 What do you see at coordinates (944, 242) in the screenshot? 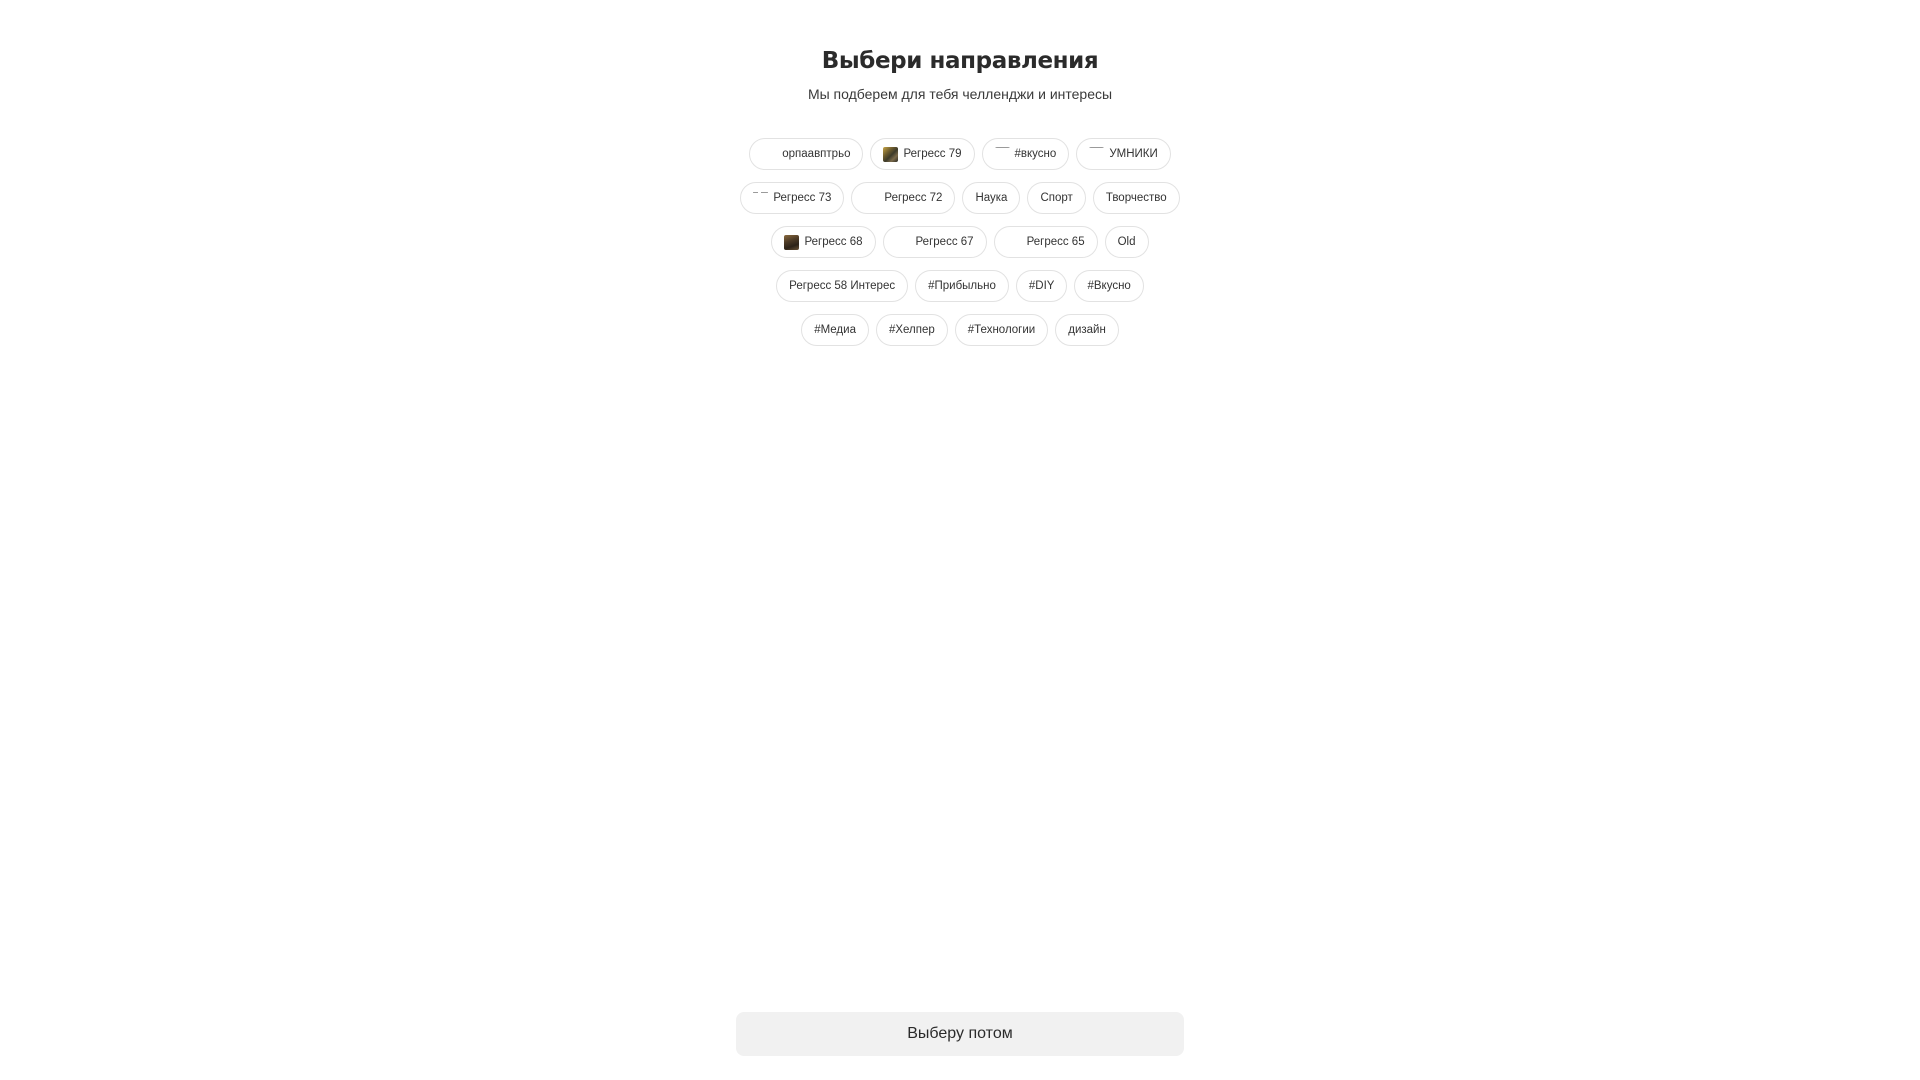
I see `chip-label: Регресс 67` at bounding box center [944, 242].